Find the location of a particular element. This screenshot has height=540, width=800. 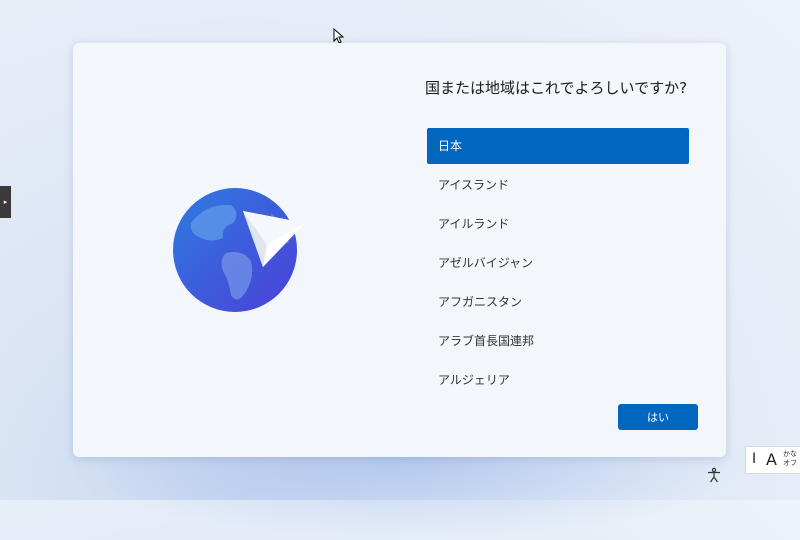

region-item-azerbaijan: アゼルバイジャン is located at coordinates (558, 263).